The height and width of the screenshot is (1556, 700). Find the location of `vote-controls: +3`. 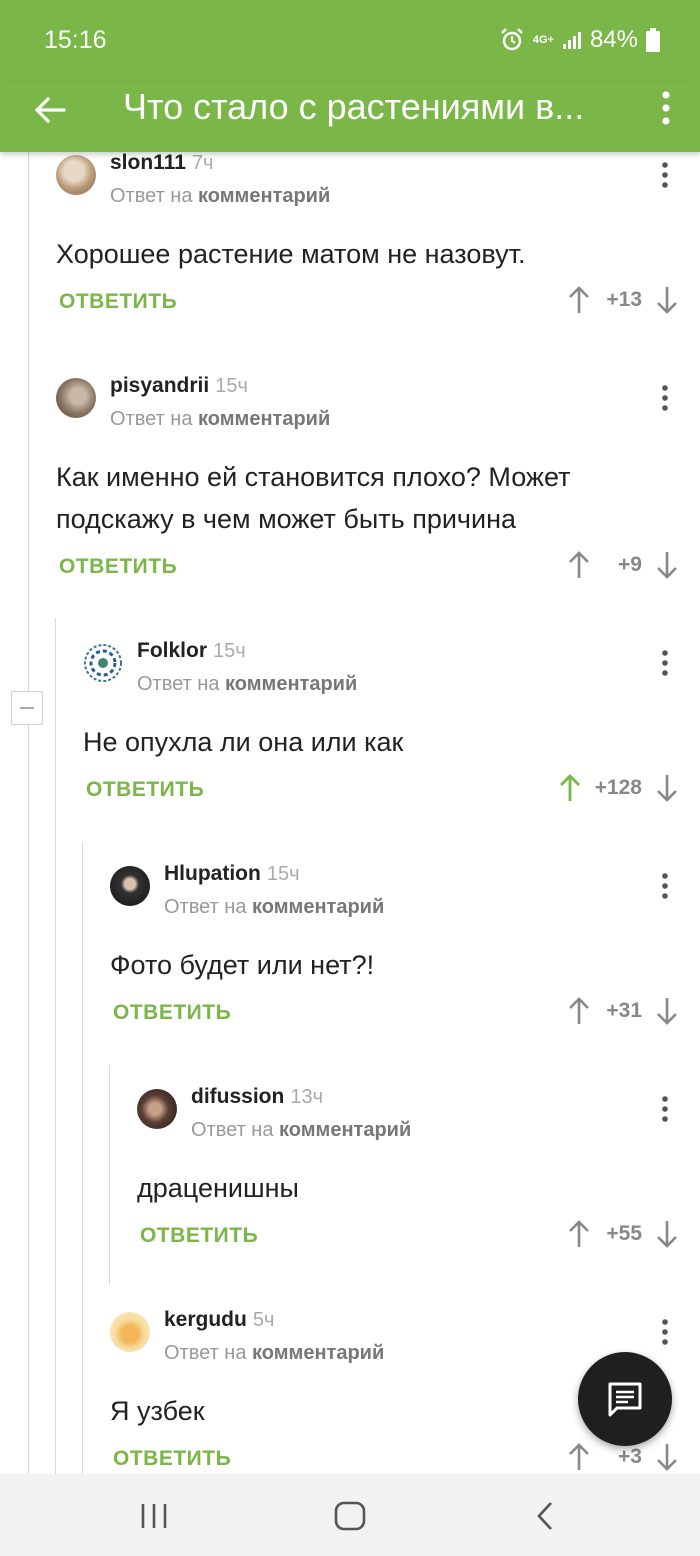

vote-controls: +3 is located at coordinates (623, 1457).